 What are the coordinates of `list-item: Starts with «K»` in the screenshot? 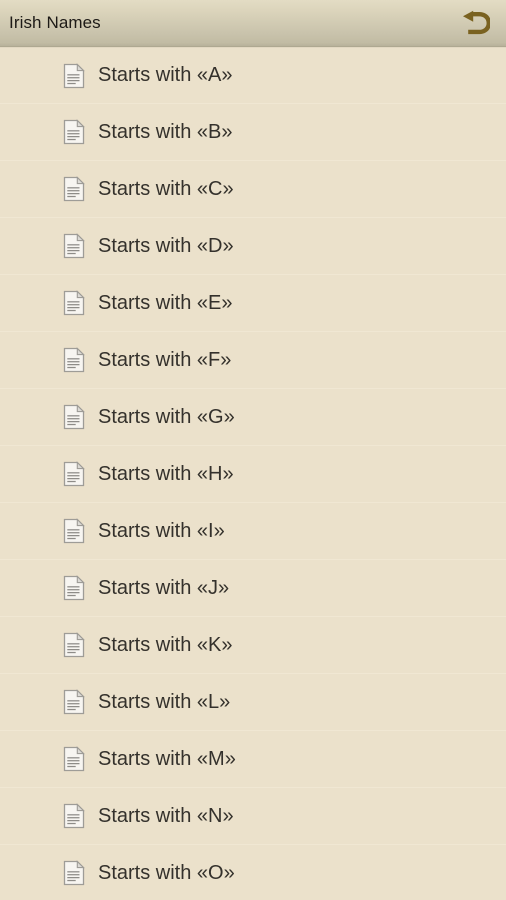 It's located at (253, 645).